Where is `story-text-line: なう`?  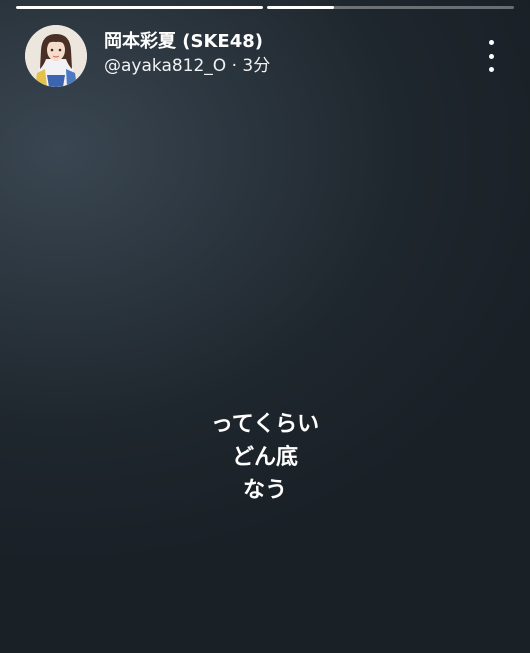
story-text-line: なう is located at coordinates (264, 490).